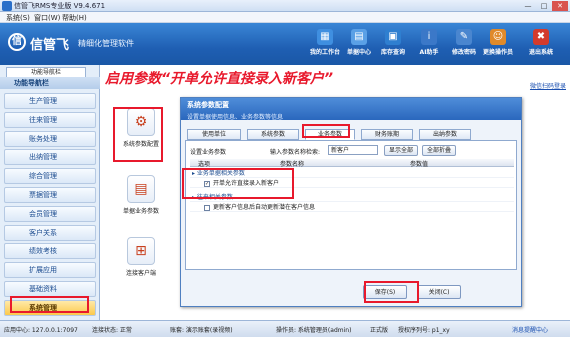  Describe the element at coordinates (285, 17) in the screenshot. I see `menu-bar: 系统(S) 窗口(W) 帮助(H)` at that location.